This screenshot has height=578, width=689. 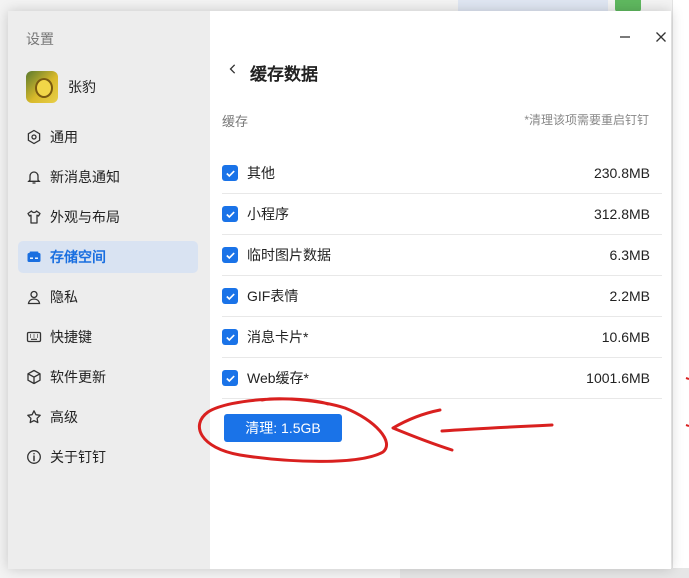 I want to click on section-label: 缓存, so click(x=235, y=121).